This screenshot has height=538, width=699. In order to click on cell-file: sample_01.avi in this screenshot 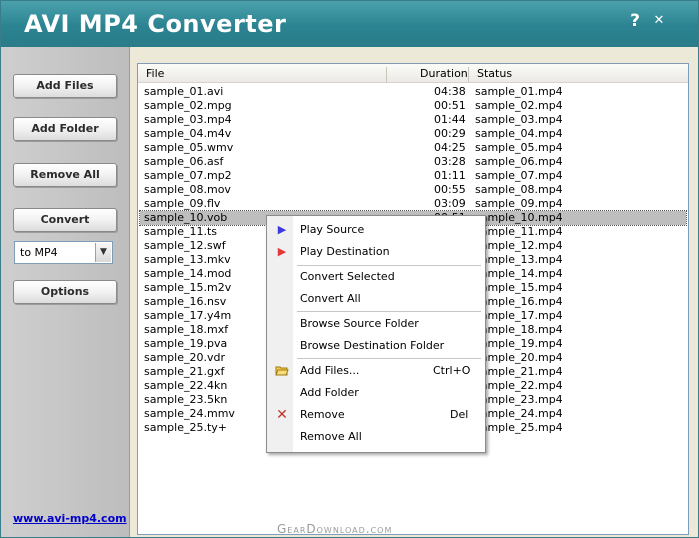, I will do `click(184, 91)`.